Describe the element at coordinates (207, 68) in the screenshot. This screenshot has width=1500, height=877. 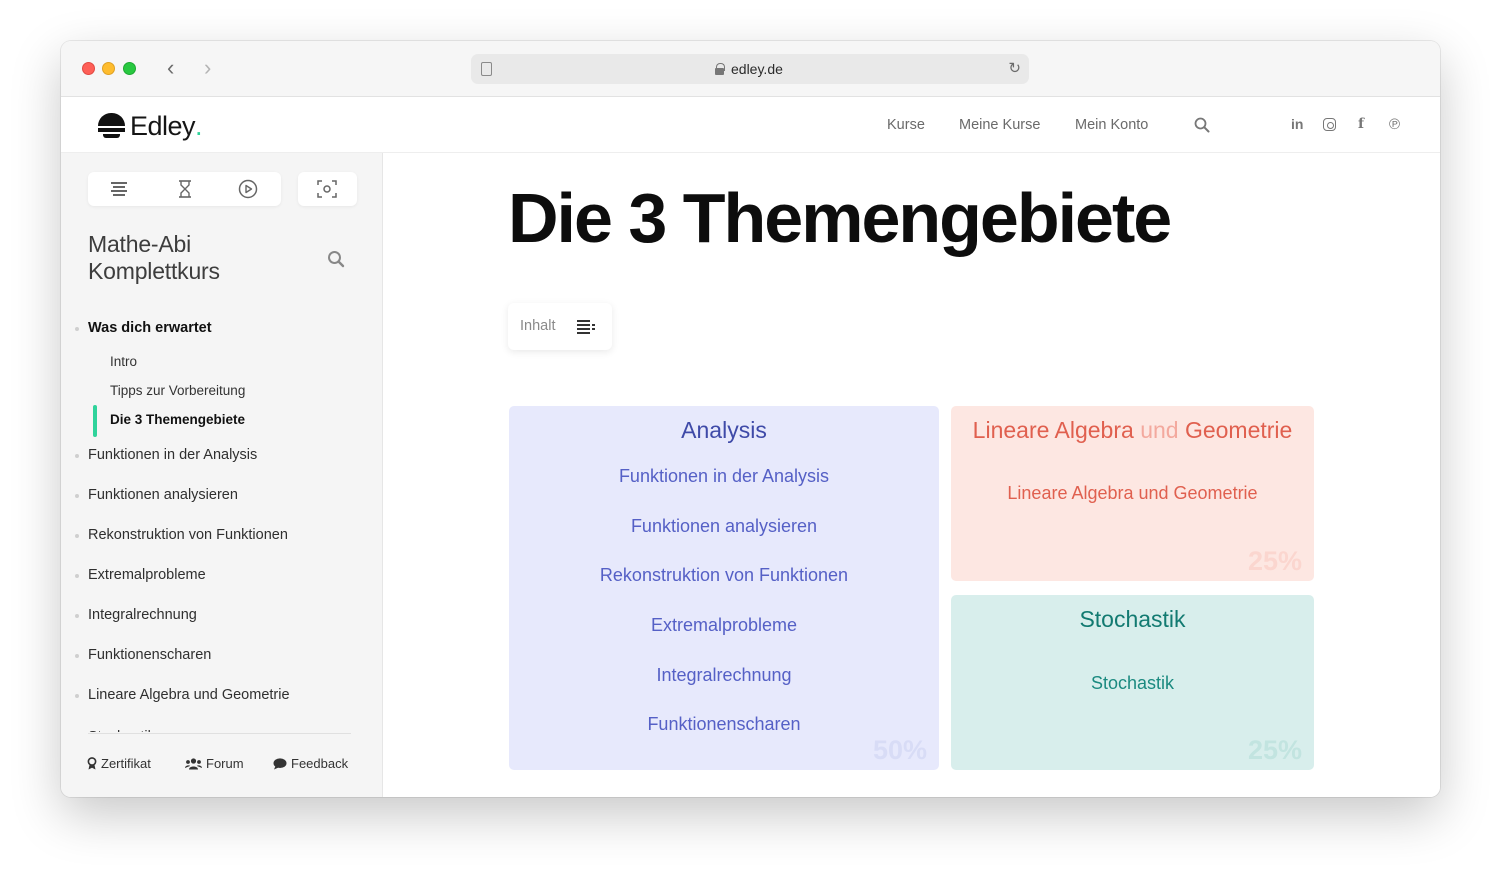
I see `forward-arrow-icon: ›` at that location.